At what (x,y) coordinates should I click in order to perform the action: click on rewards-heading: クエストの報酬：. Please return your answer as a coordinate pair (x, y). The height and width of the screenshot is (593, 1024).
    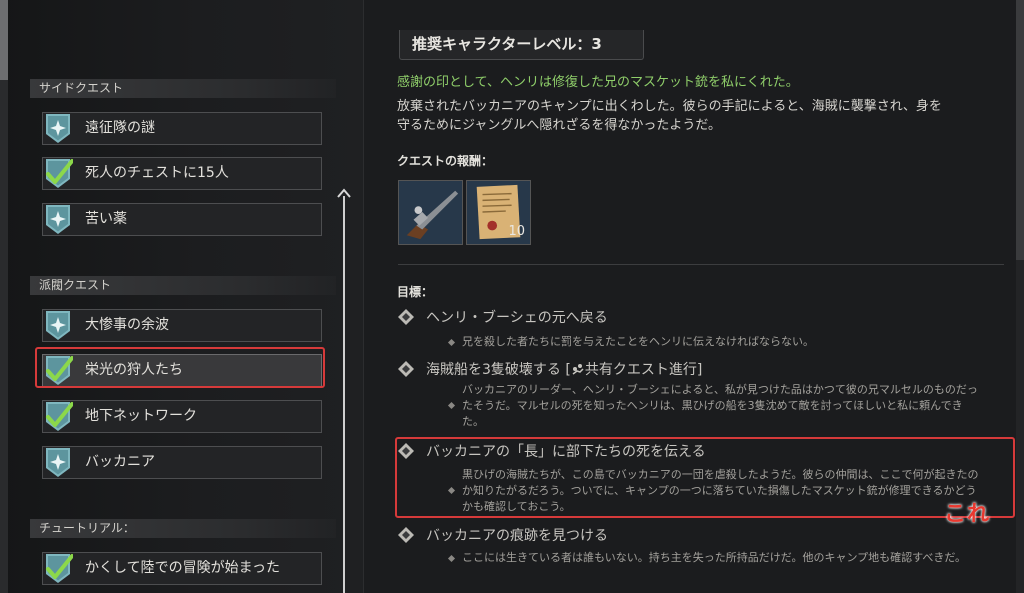
    Looking at the image, I should click on (445, 161).